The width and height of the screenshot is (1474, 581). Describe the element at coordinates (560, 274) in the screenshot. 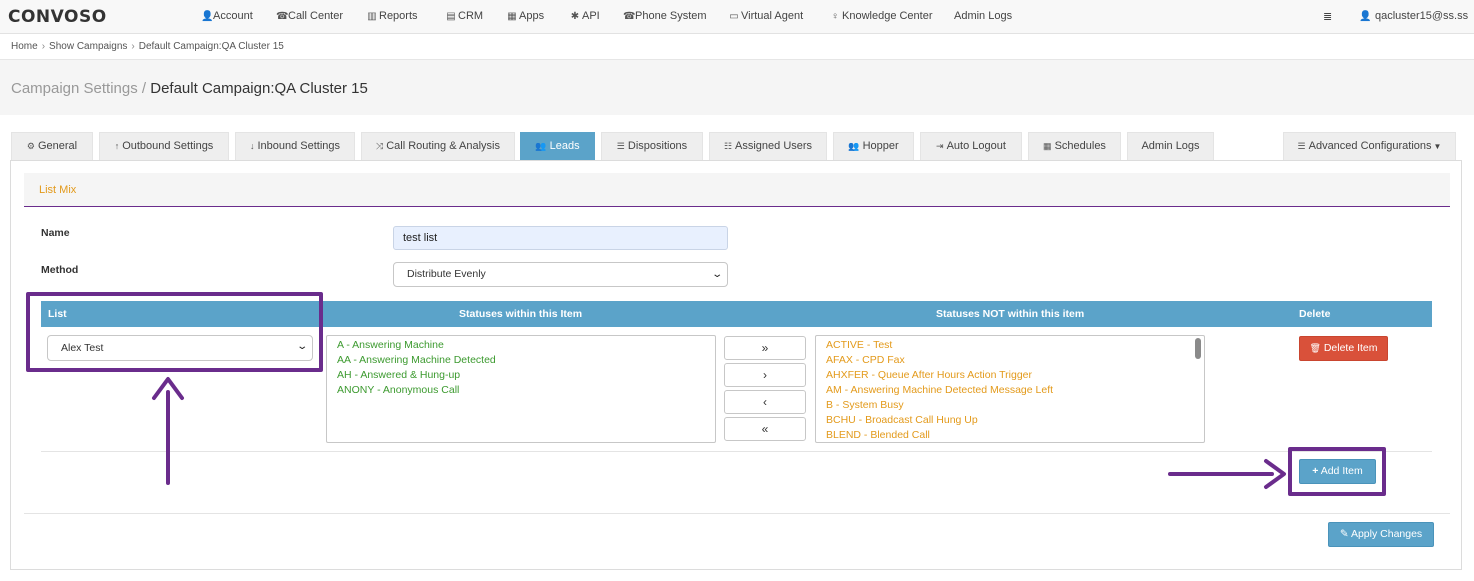

I see `method-select: Distribute Evenly ⌄` at that location.